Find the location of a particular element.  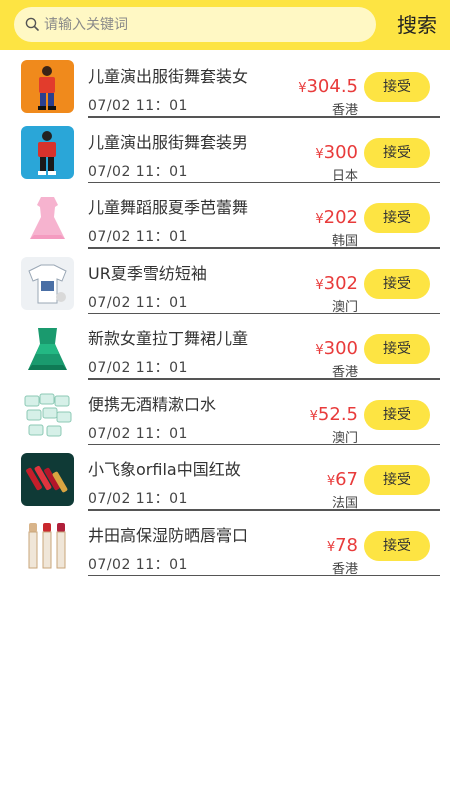

list-item: 小飞象orfila中国红故 07/02 11：01 ¥67 法国 接受 is located at coordinates (225, 477).